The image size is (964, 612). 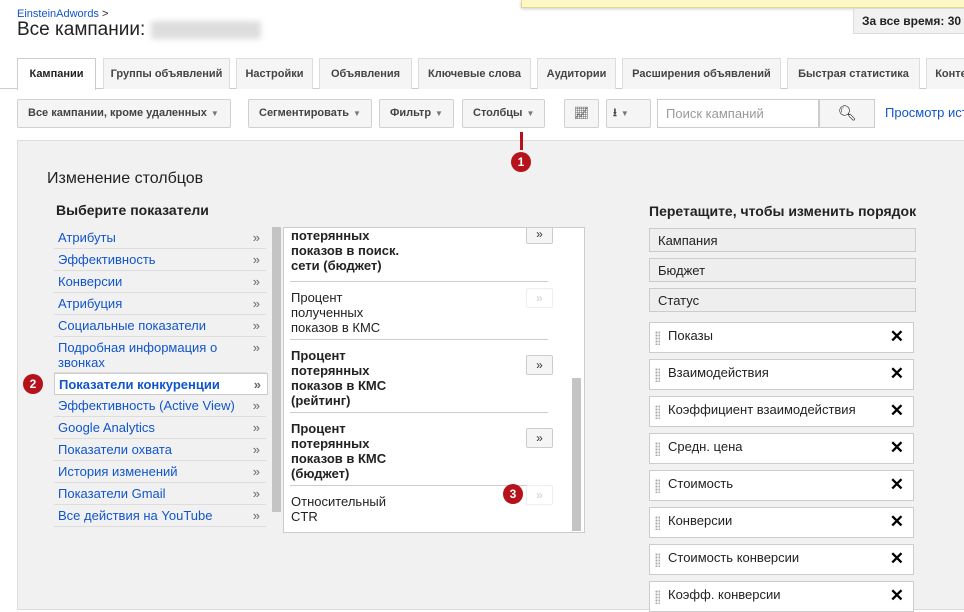 I want to click on category-label: Подробная информация о звонках, so click(x=138, y=355).